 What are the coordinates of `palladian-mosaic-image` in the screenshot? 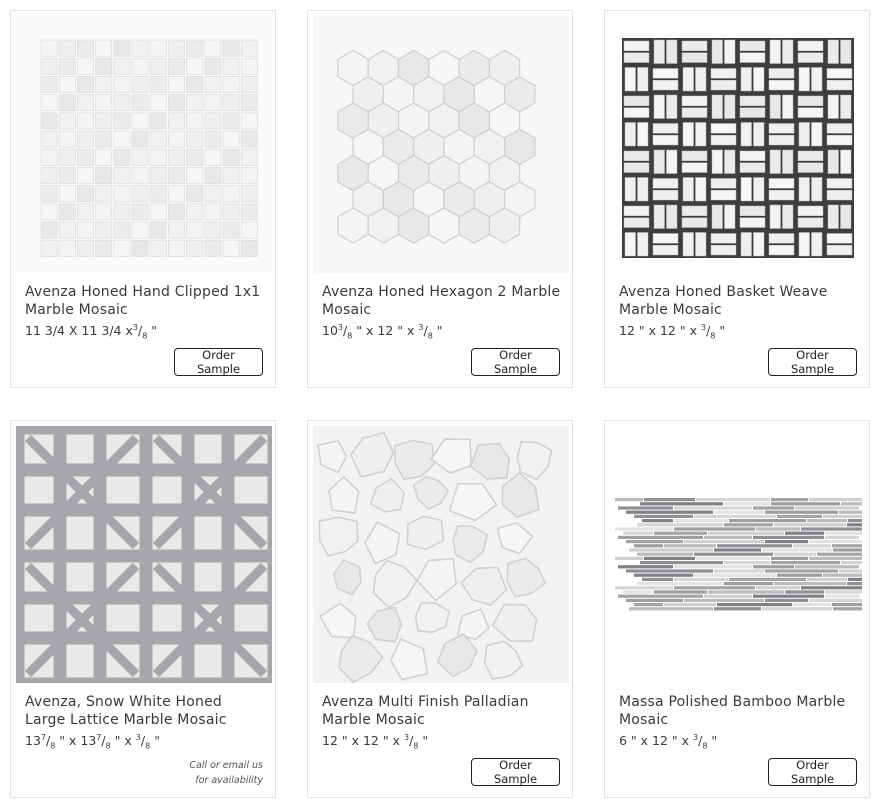 It's located at (441, 554).